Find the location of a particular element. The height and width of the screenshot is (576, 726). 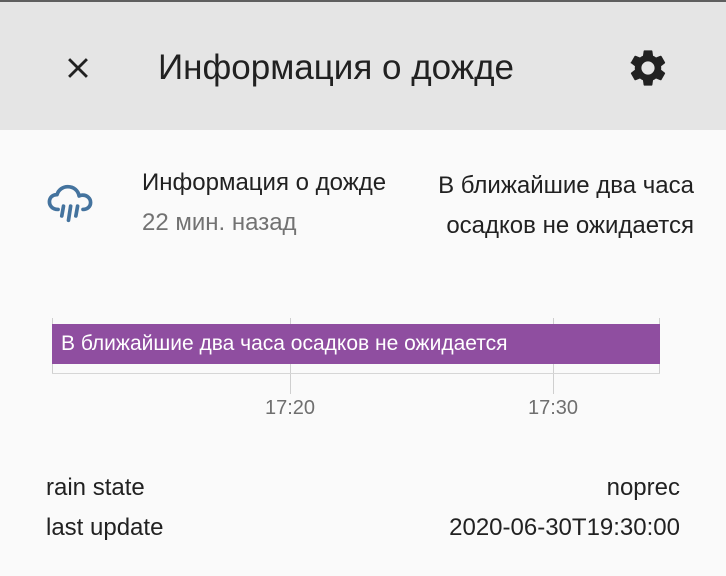

weather-pouring-icon is located at coordinates (70, 203).